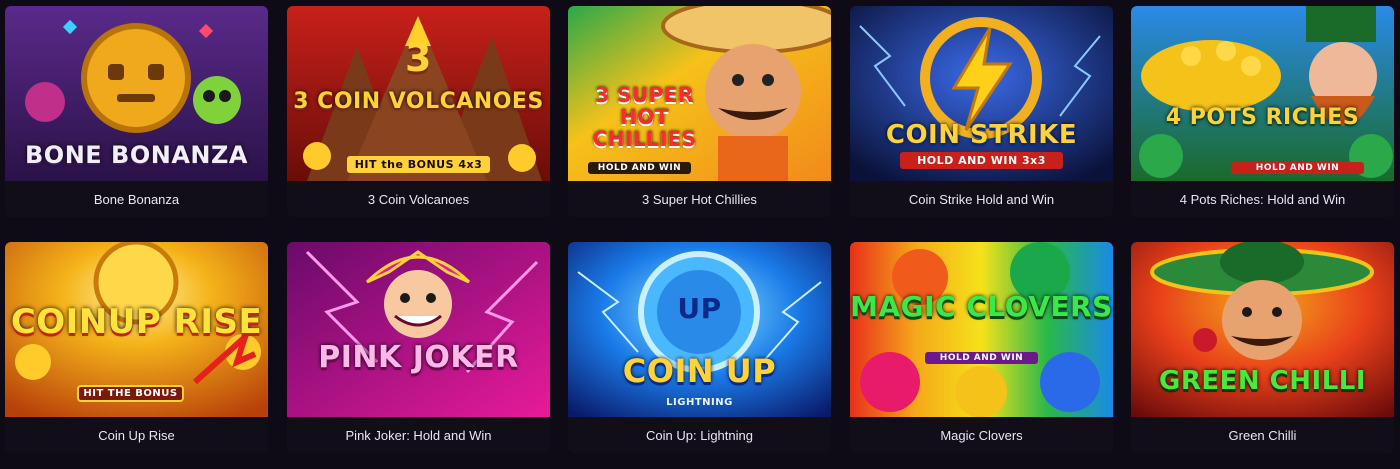 This screenshot has height=469, width=1400. I want to click on game-thumbnail: UP COIN UP LIGHTNING, so click(699, 329).